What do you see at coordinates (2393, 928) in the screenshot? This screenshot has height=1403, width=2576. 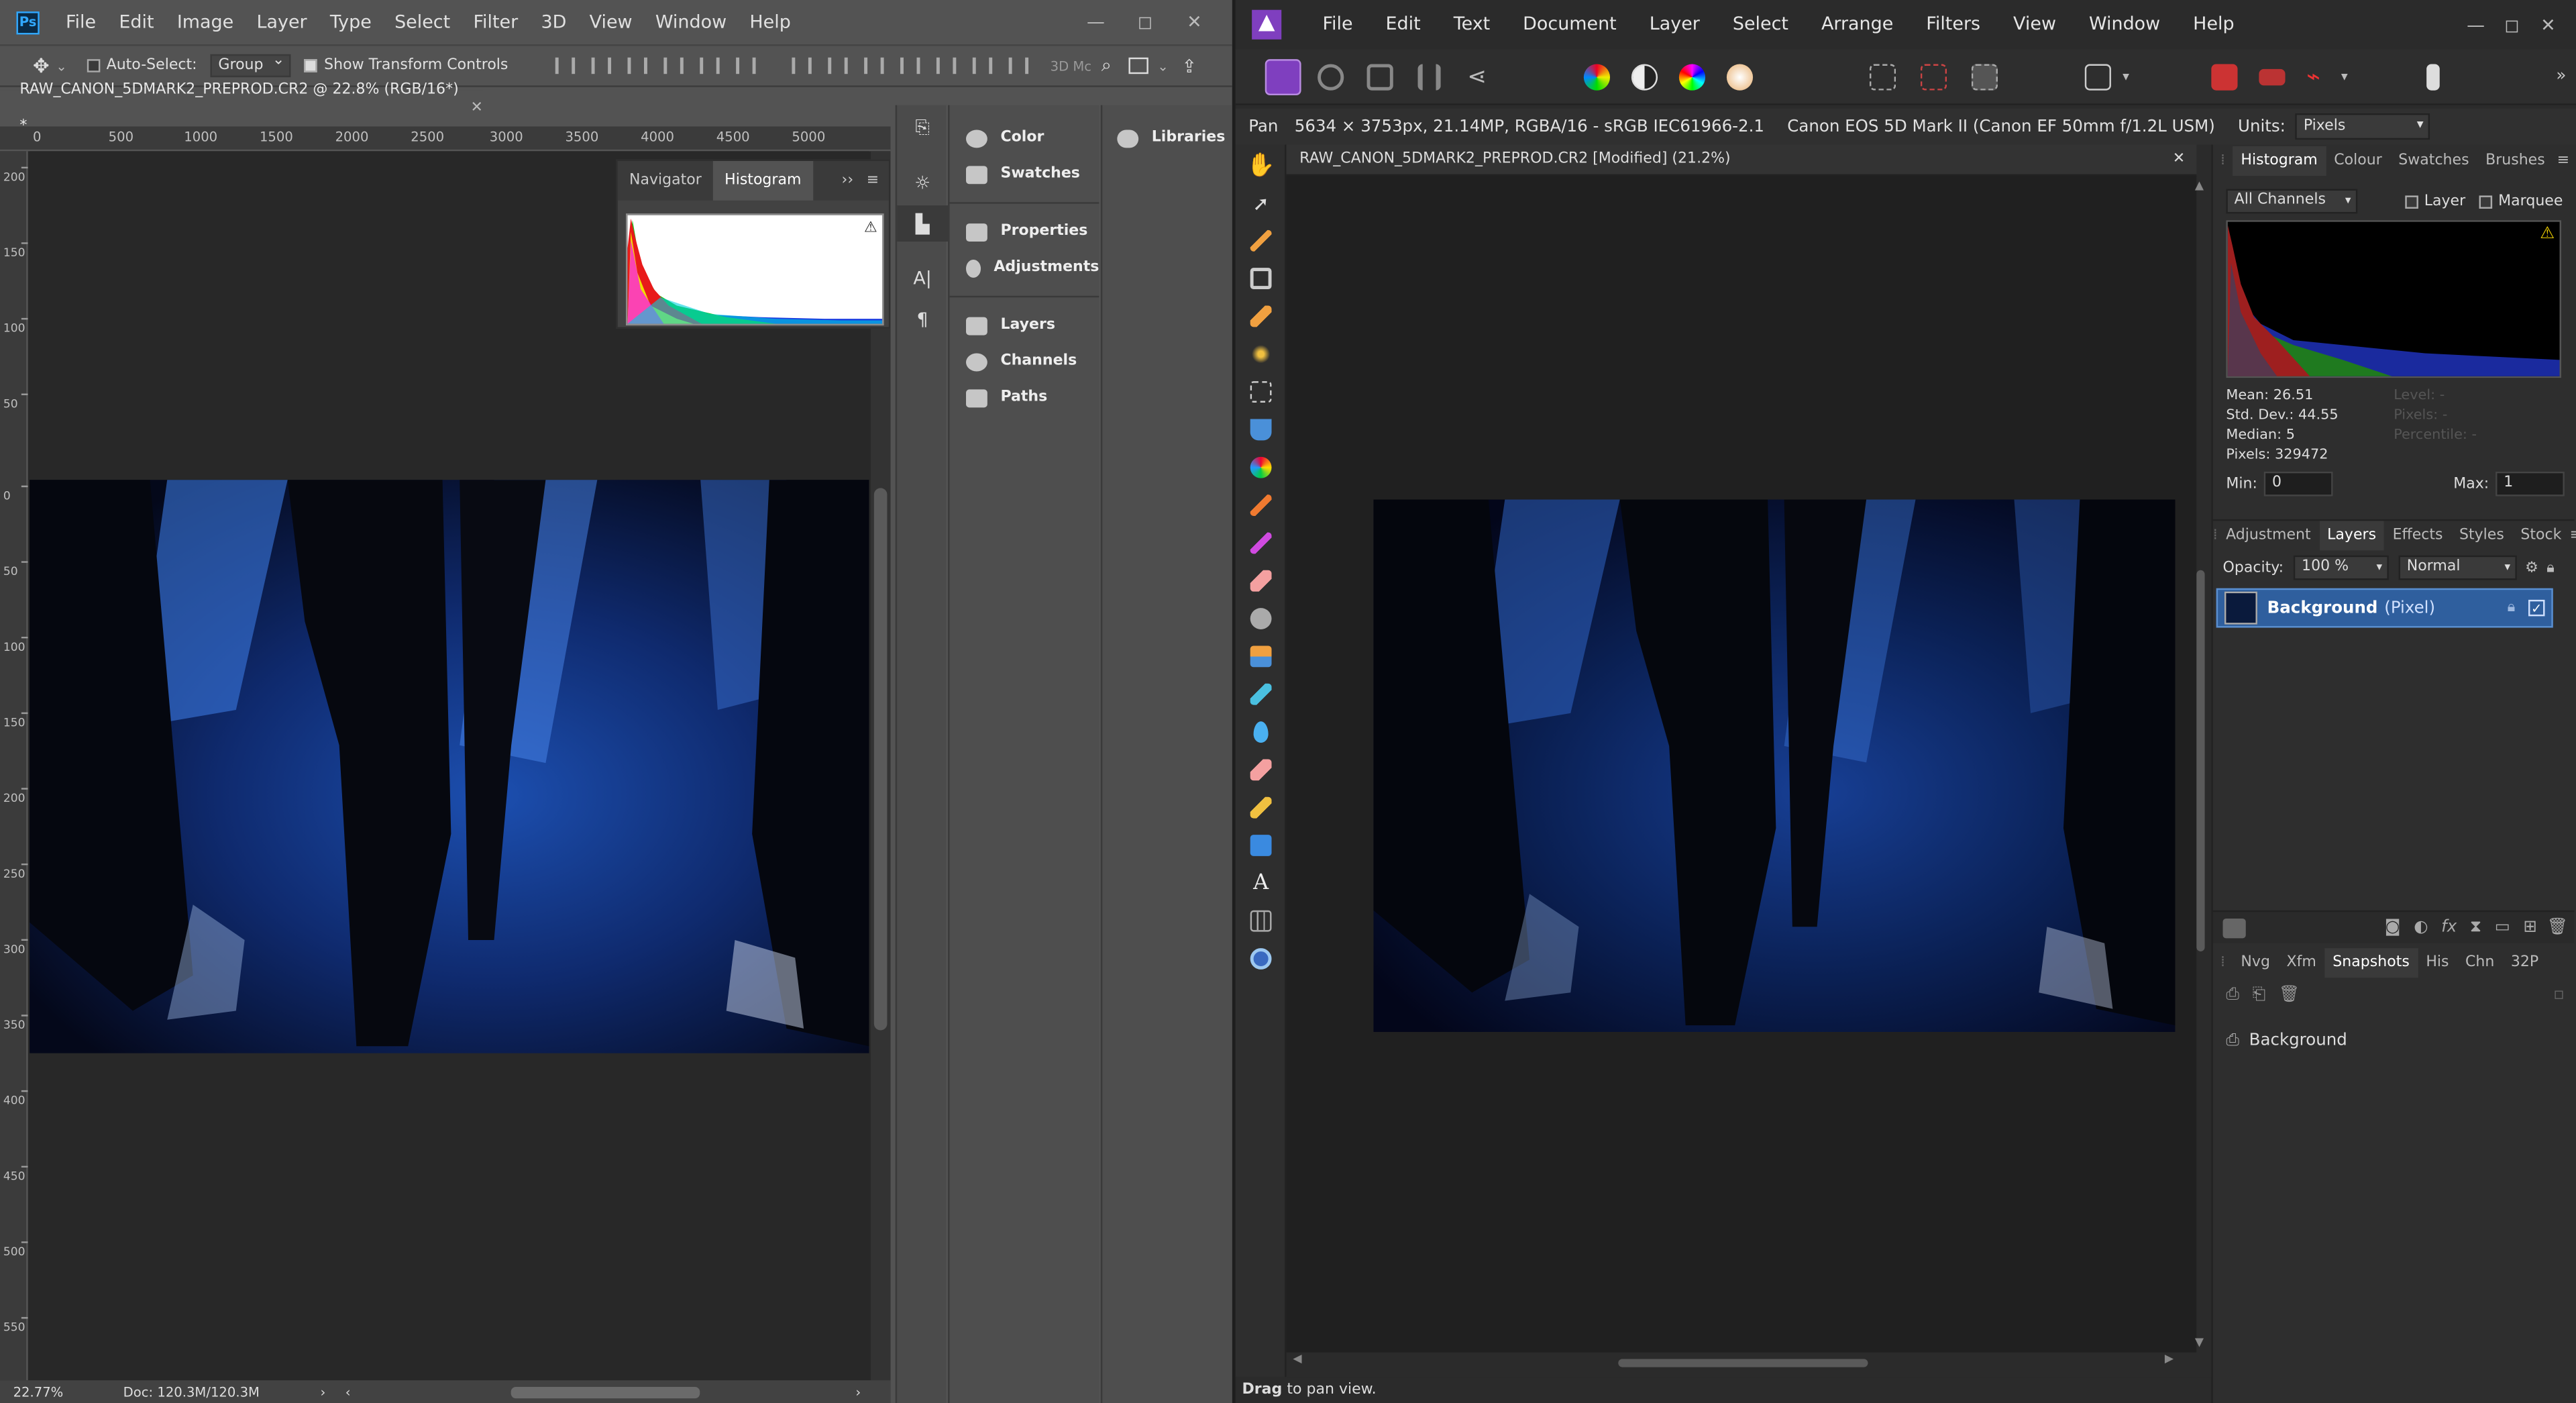 I see `mask-icon: ◙` at bounding box center [2393, 928].